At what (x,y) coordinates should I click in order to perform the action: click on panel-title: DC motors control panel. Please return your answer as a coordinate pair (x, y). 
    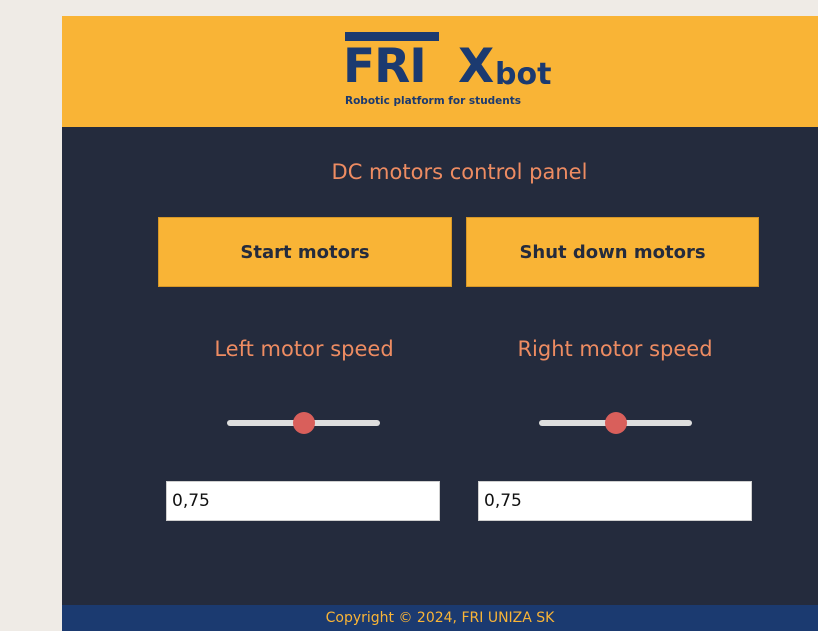
    Looking at the image, I should click on (459, 172).